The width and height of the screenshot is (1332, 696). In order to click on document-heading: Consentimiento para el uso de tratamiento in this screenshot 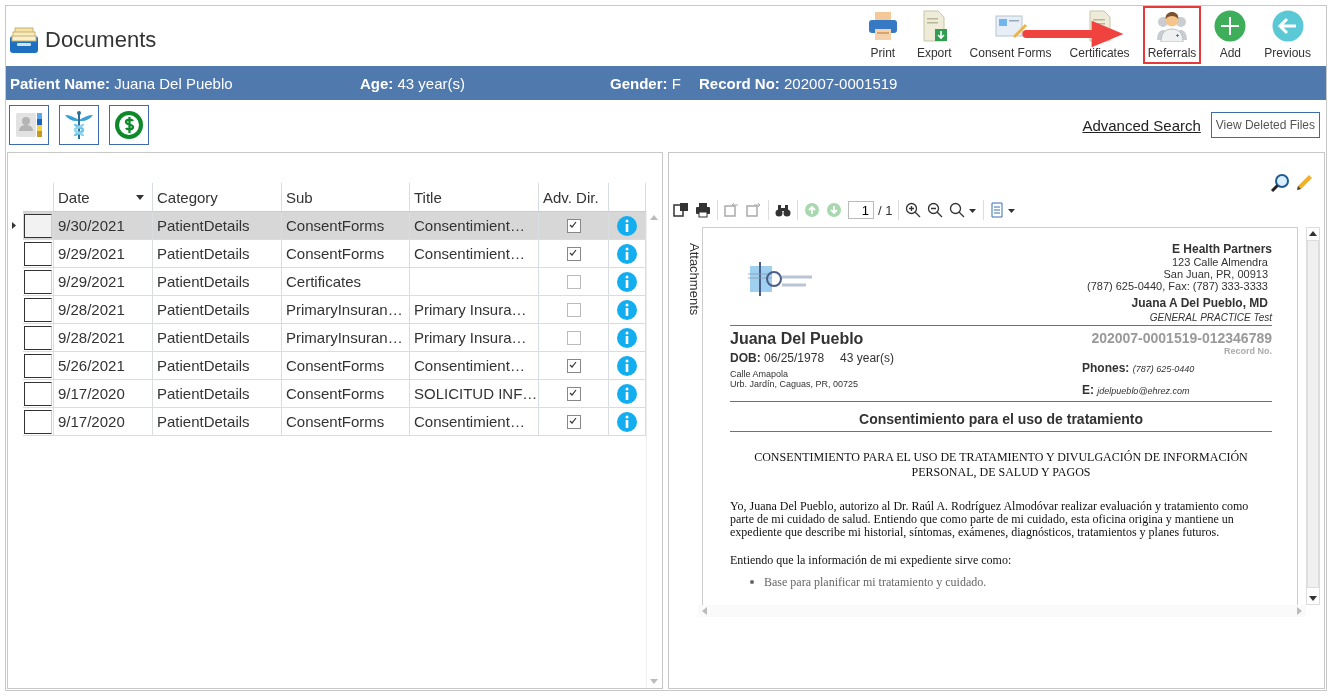, I will do `click(1001, 419)`.